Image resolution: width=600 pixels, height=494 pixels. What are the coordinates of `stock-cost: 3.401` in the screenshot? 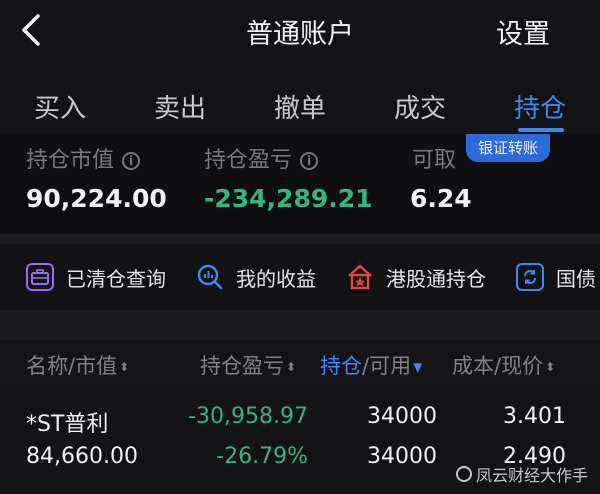 It's located at (534, 416).